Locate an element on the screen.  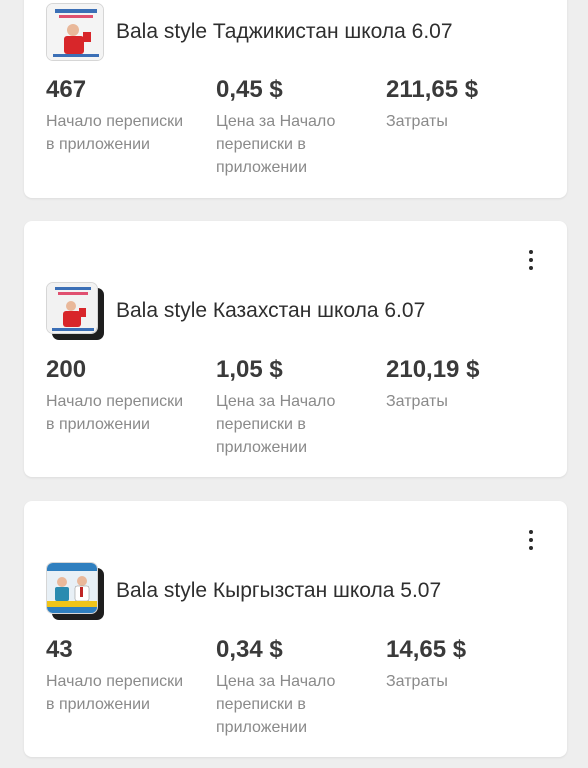
campaign-header: Bala style Кыргызстан школа 5.07 is located at coordinates (243, 591).